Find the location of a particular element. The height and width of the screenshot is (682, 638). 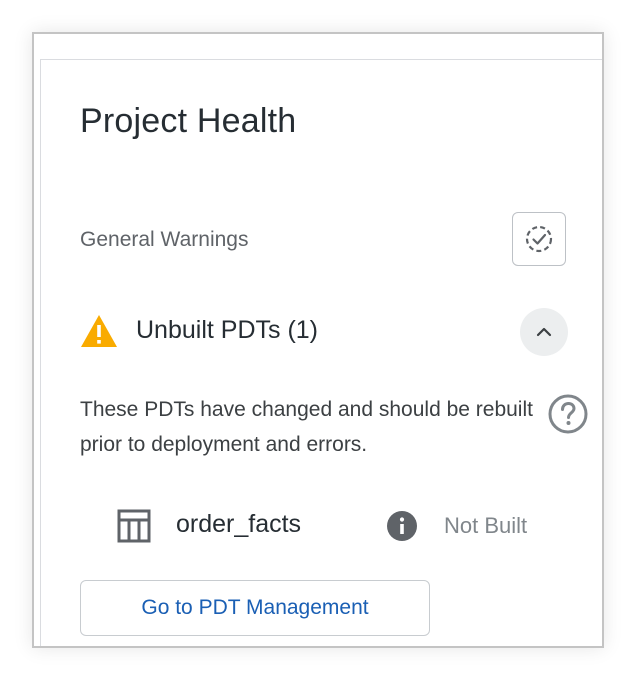

info-icon is located at coordinates (402, 526).